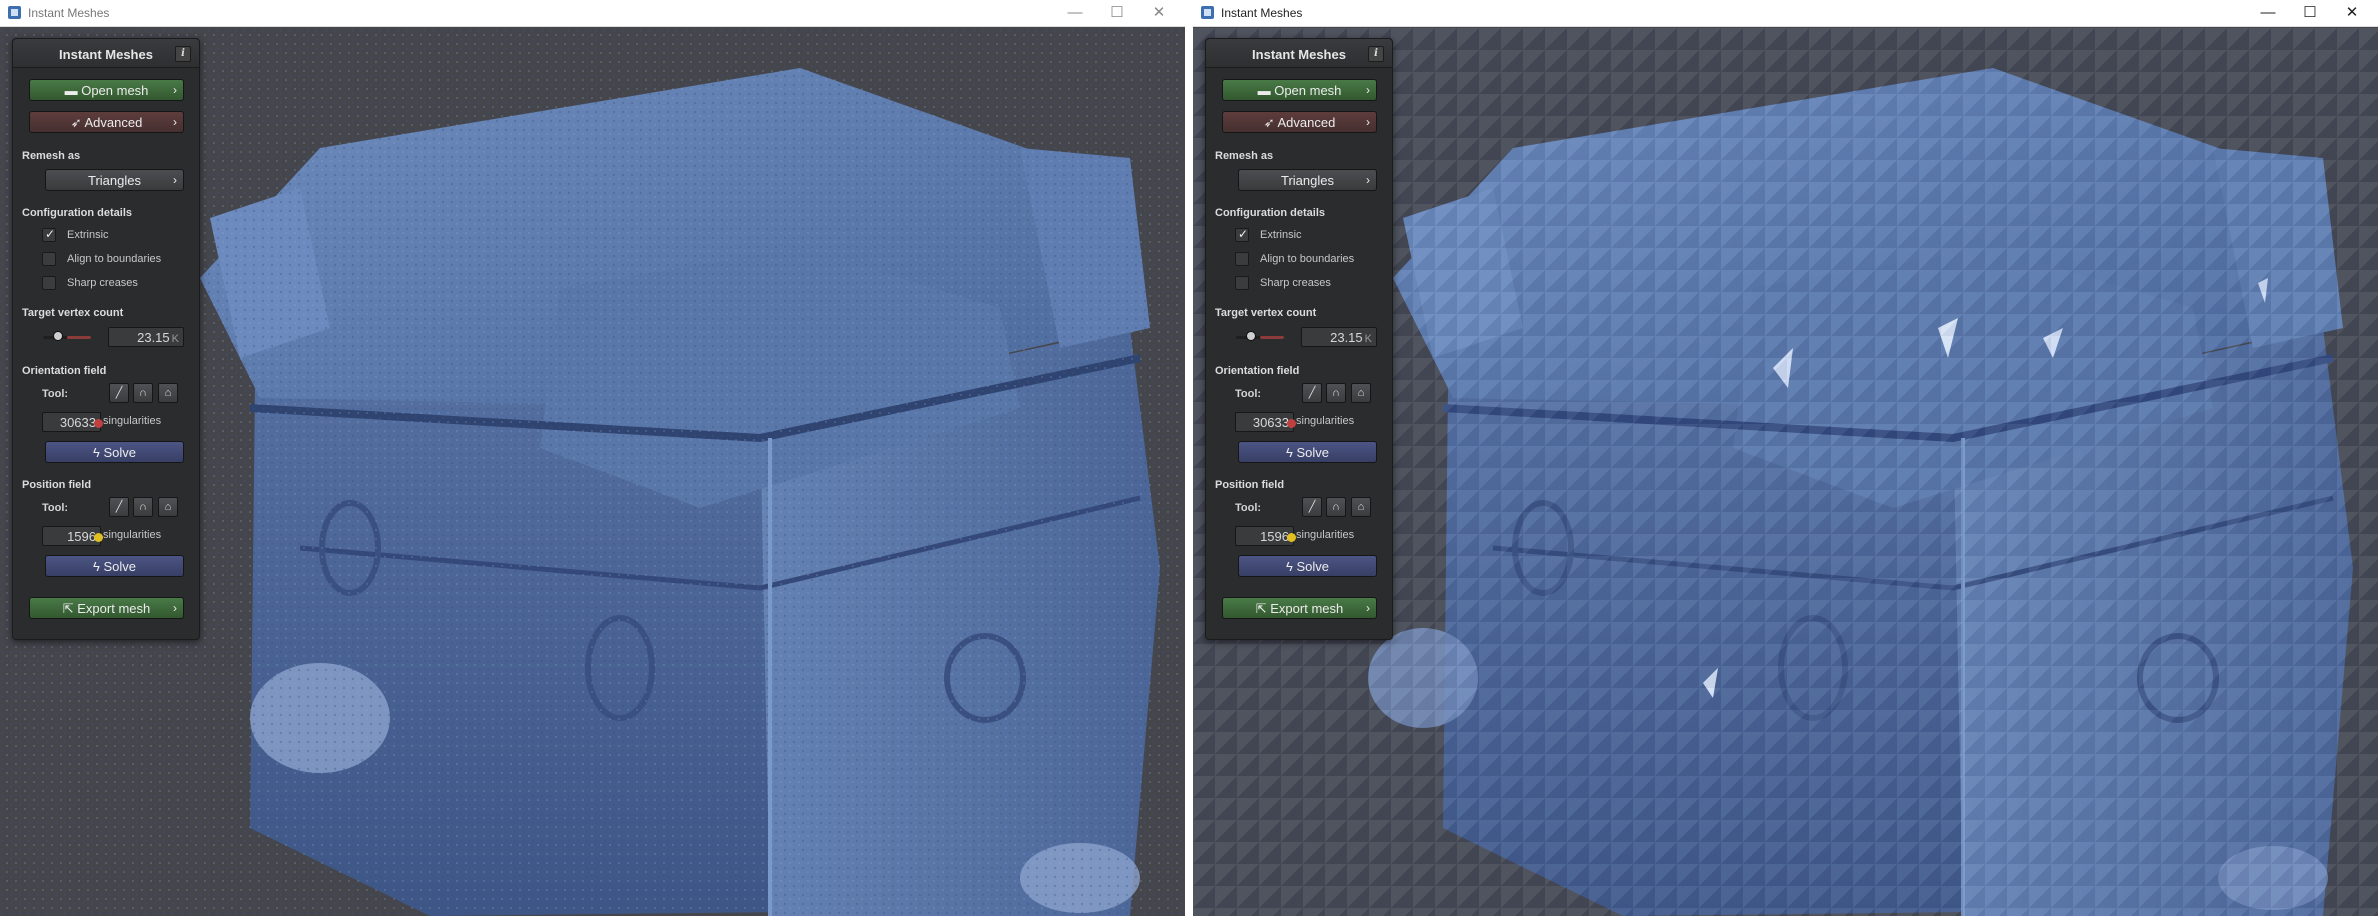 The width and height of the screenshot is (2380, 916). Describe the element at coordinates (77, 213) in the screenshot. I see `configuration-label: Configuration details` at that location.